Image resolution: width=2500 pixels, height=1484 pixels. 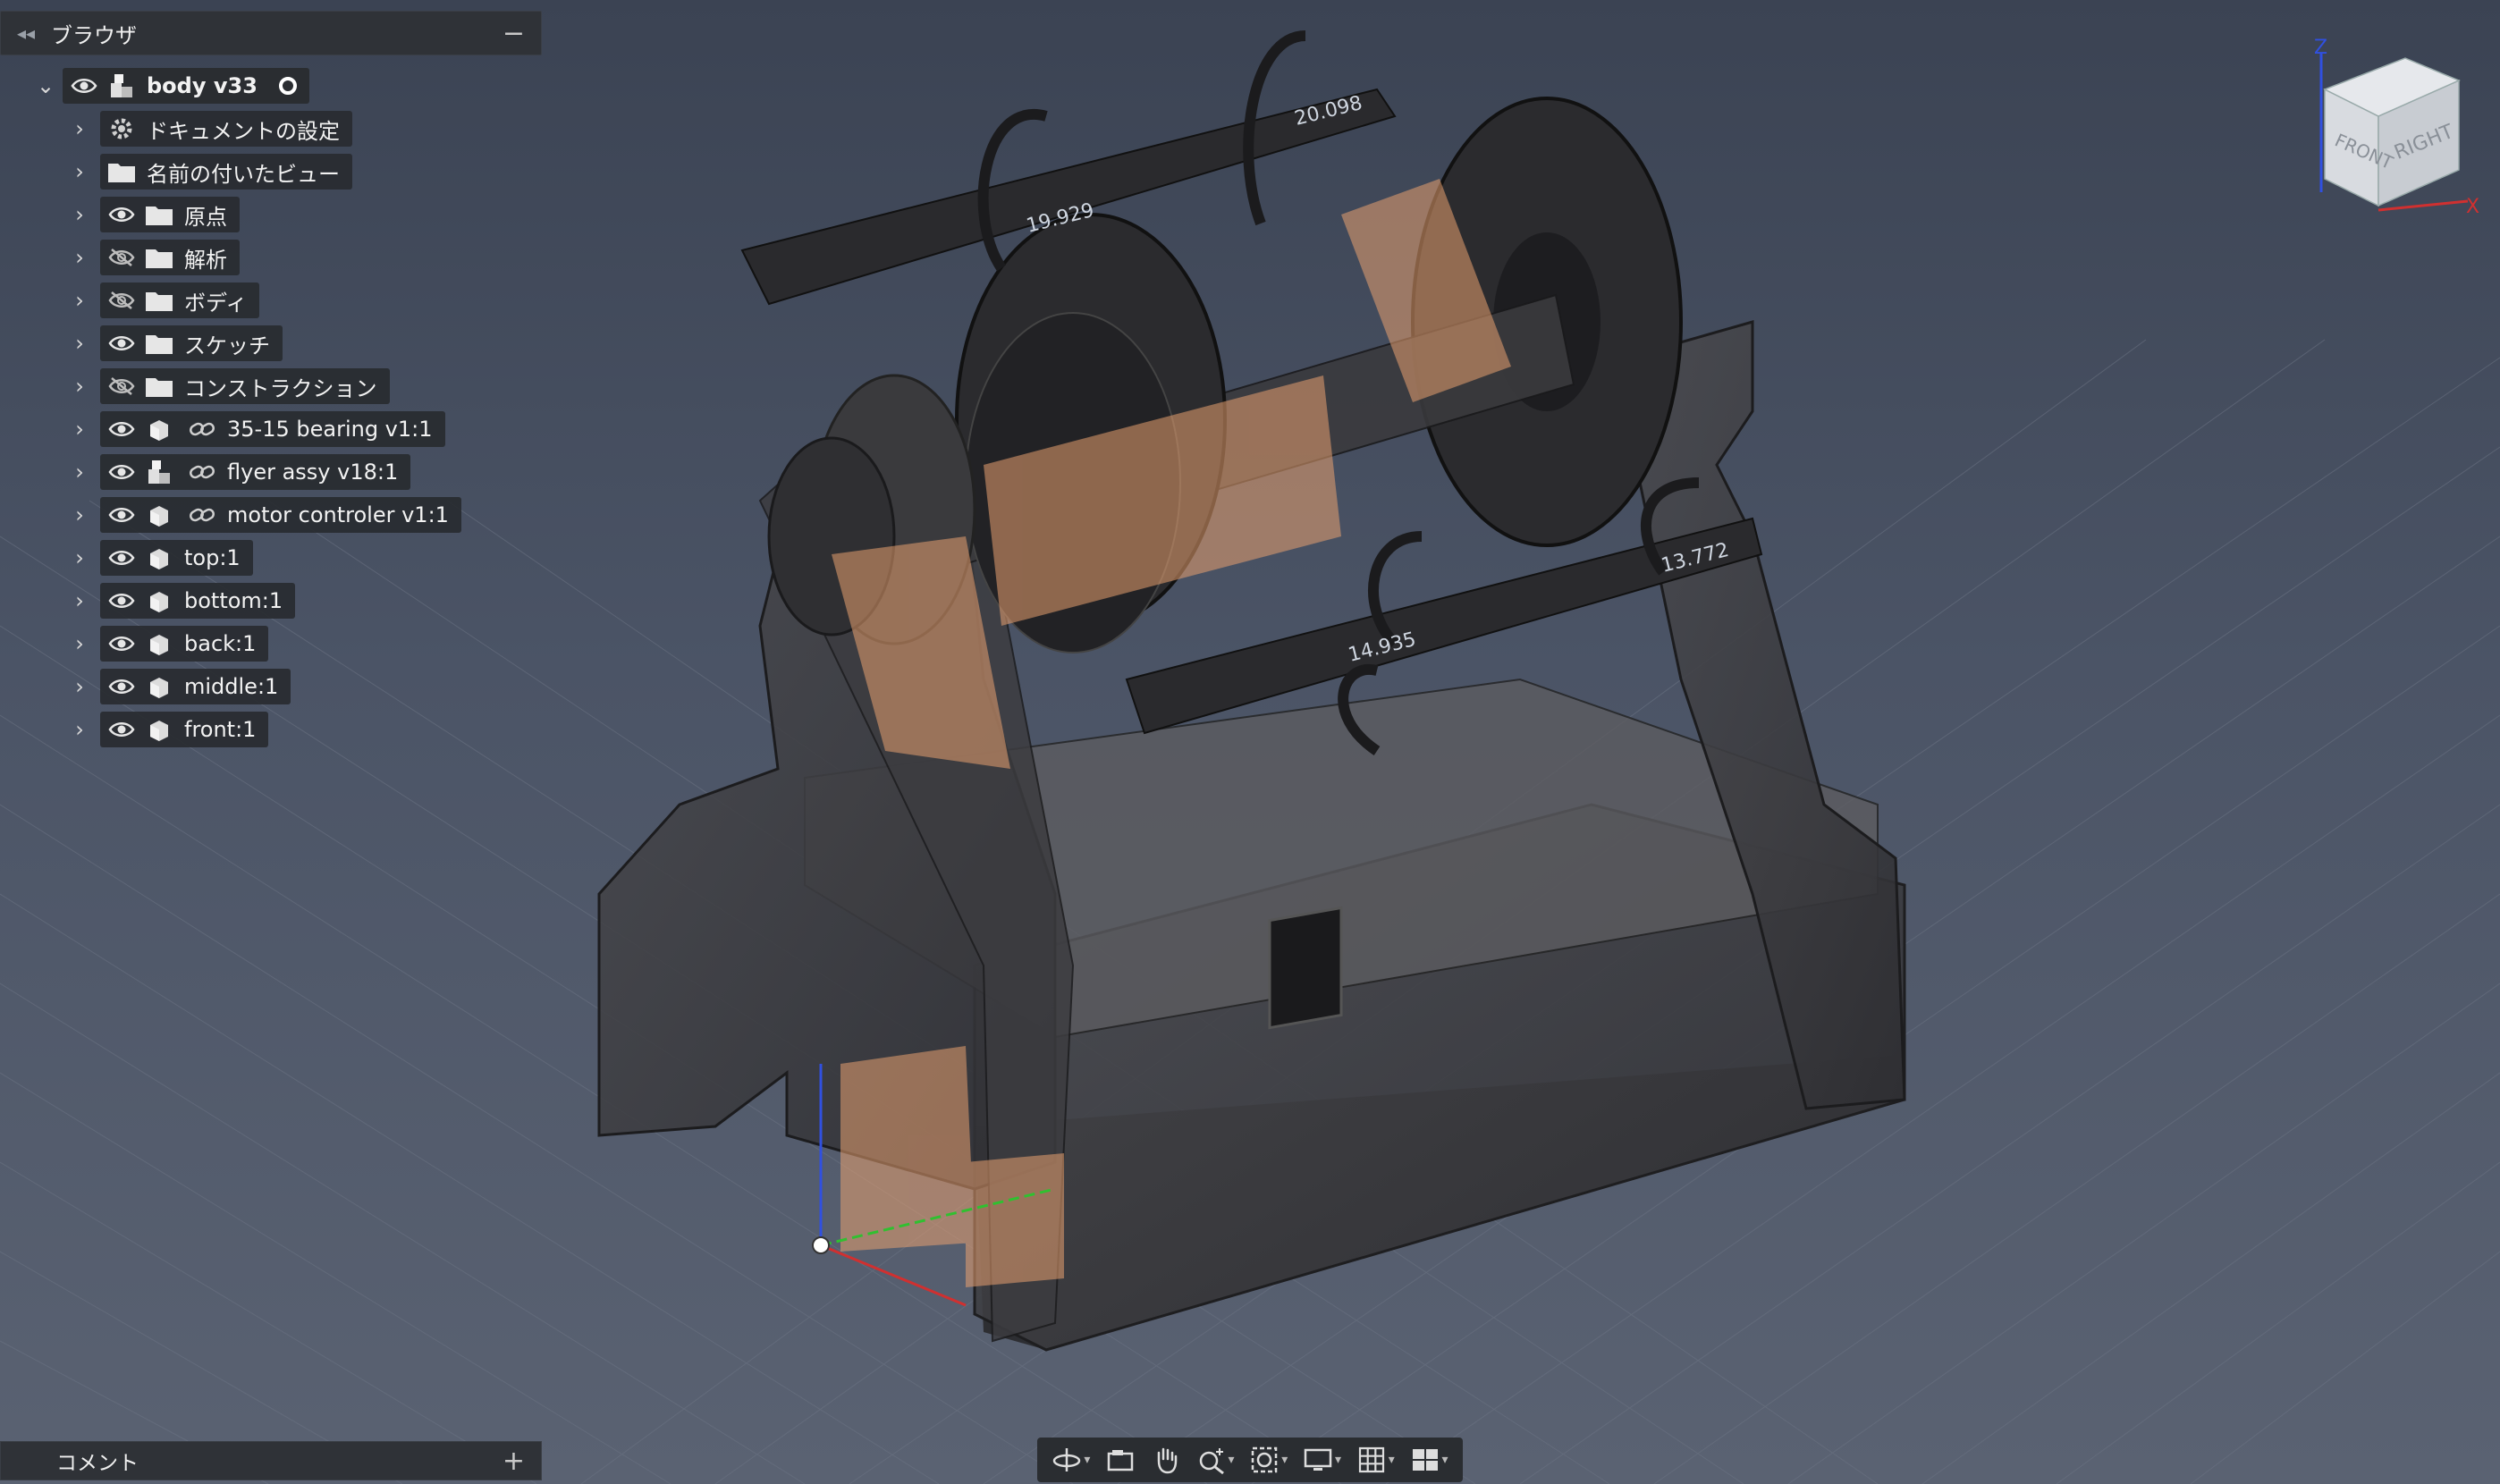 What do you see at coordinates (271, 557) in the screenshot?
I see `tree-item: › top:1` at bounding box center [271, 557].